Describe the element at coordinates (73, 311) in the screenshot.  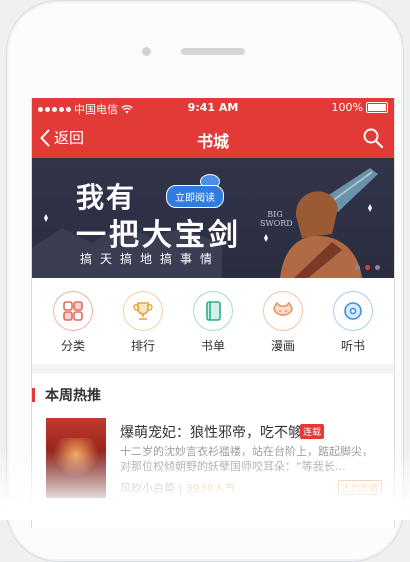
I see `category-grid-icon` at that location.